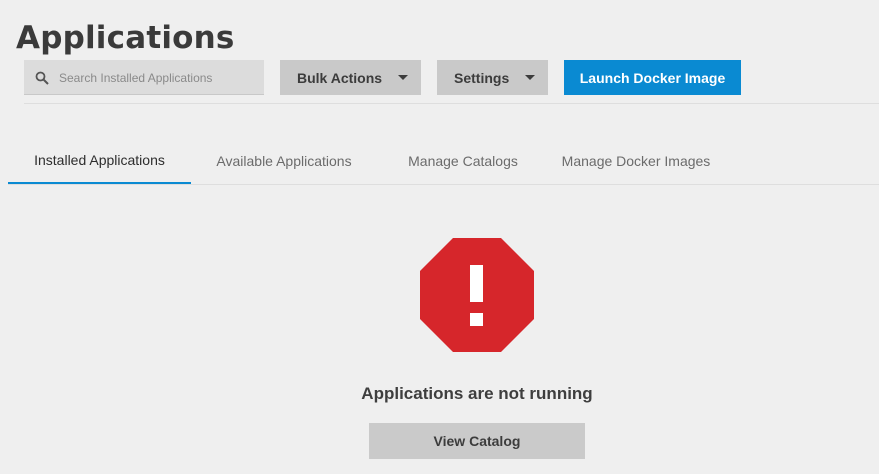  What do you see at coordinates (463, 161) in the screenshot?
I see `tab-manage-catalogs: Manage Catalogs` at bounding box center [463, 161].